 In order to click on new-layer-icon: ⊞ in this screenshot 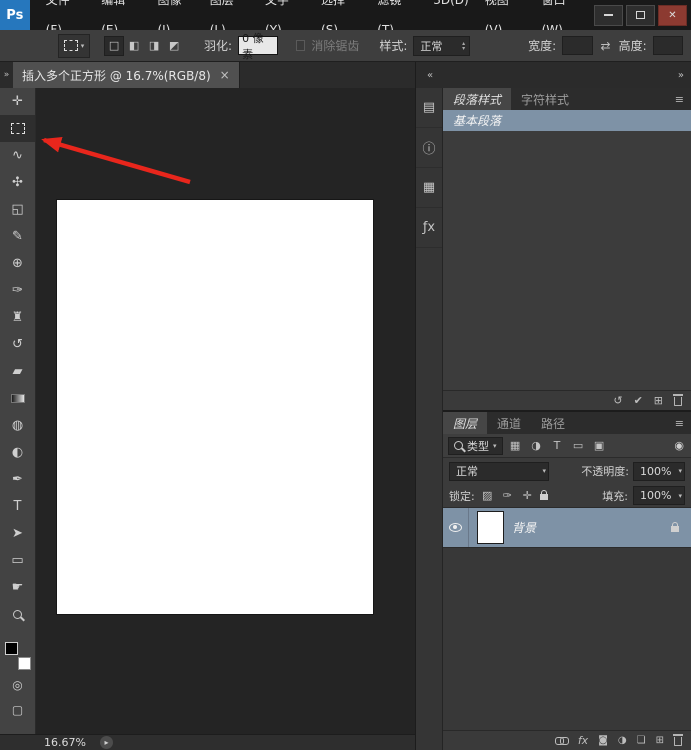, I will do `click(660, 740)`.